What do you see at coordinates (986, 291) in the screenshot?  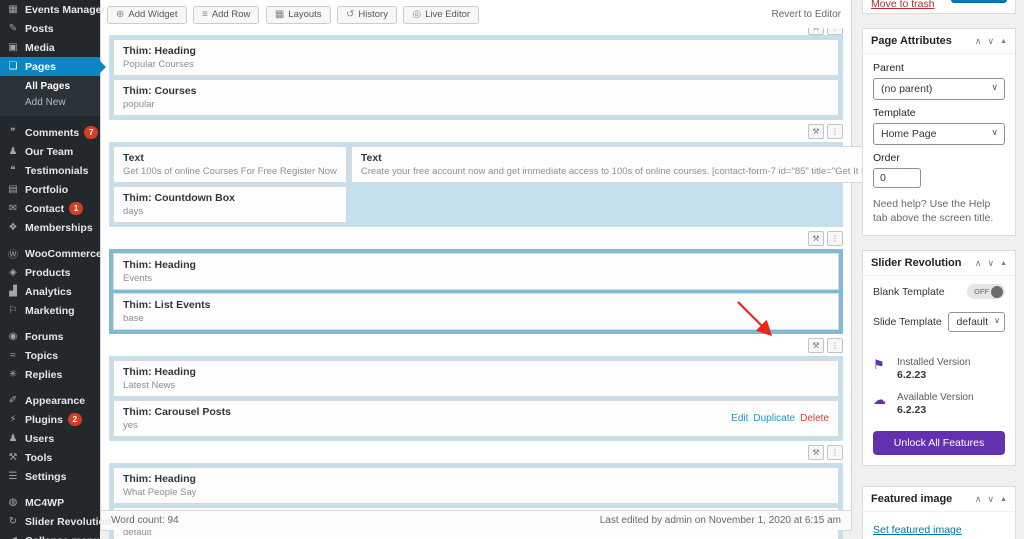 I see `blank-template-toggle: OFF` at bounding box center [986, 291].